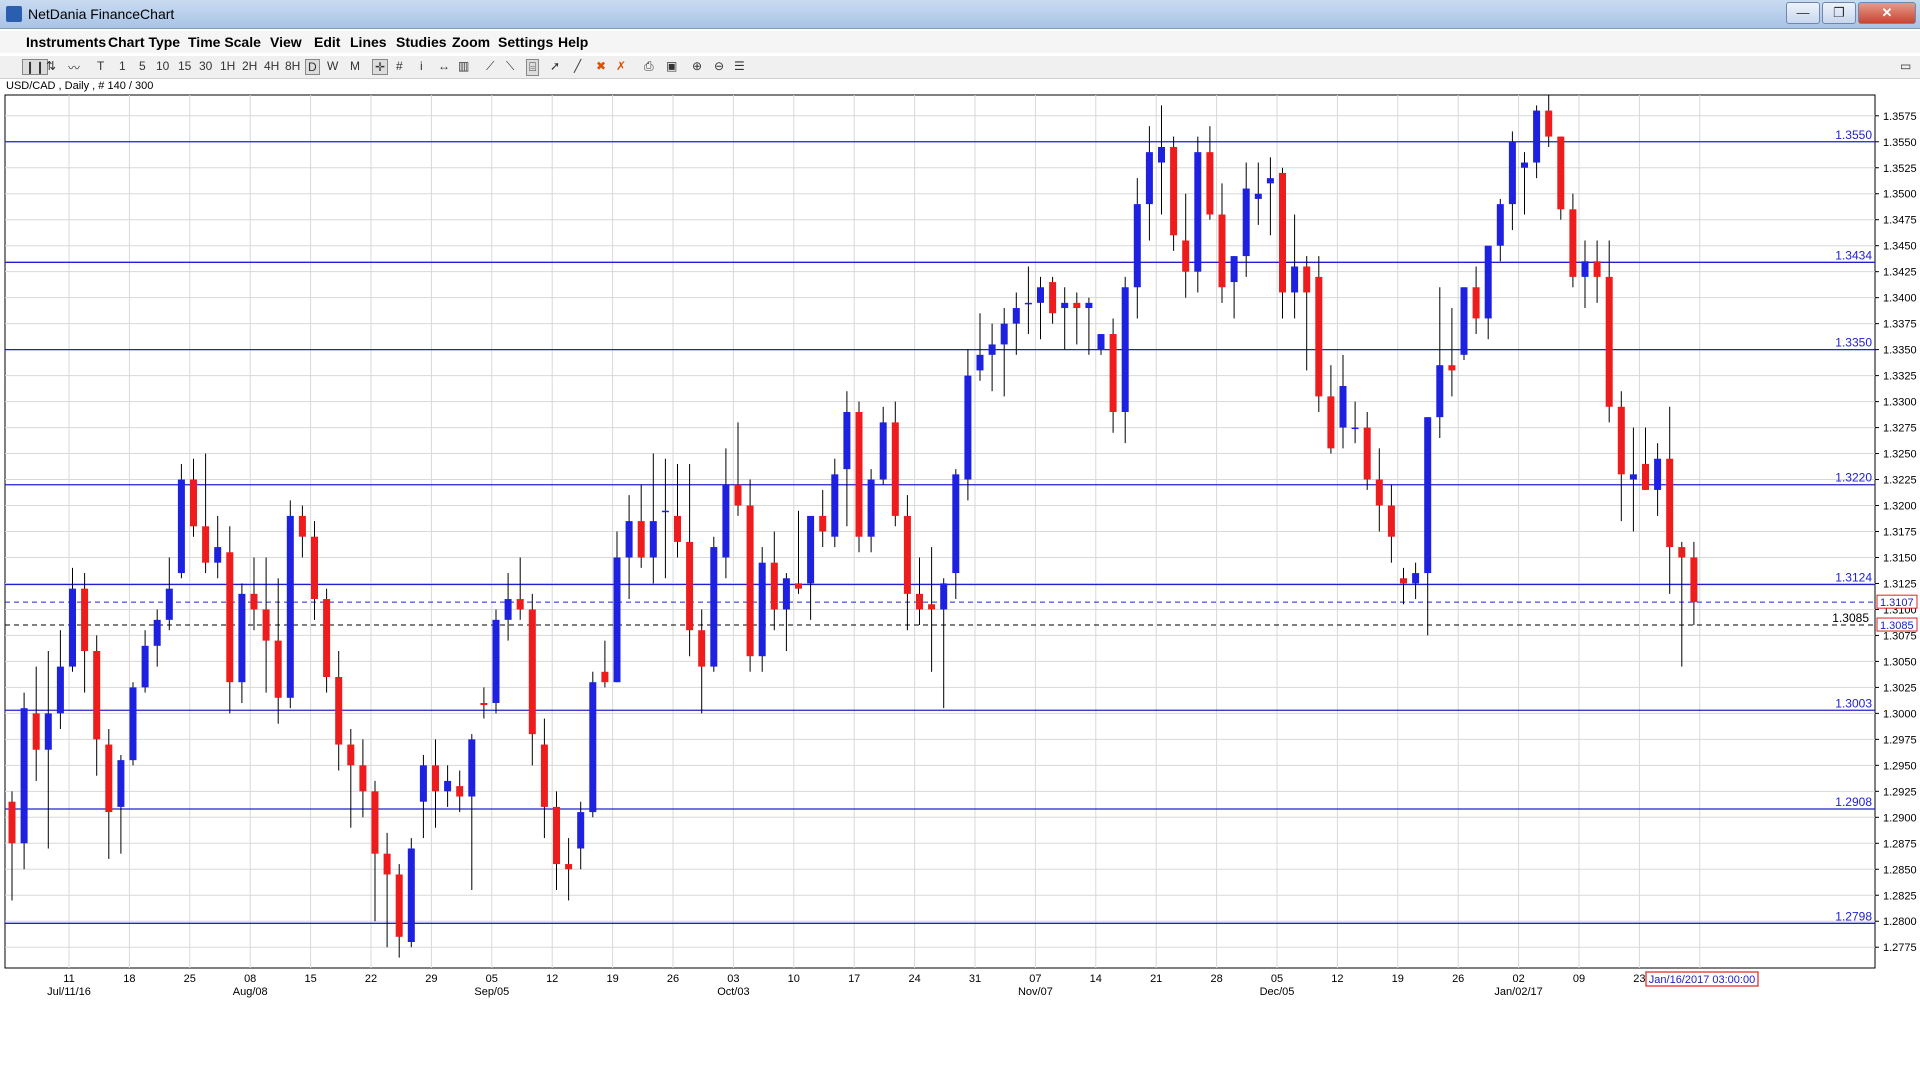 This screenshot has width=1920, height=1080. I want to click on close-button: ✕, so click(1887, 13).